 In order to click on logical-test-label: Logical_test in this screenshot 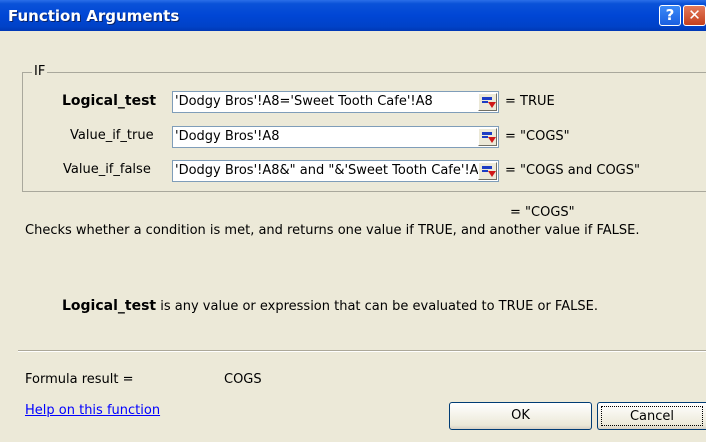, I will do `click(109, 101)`.